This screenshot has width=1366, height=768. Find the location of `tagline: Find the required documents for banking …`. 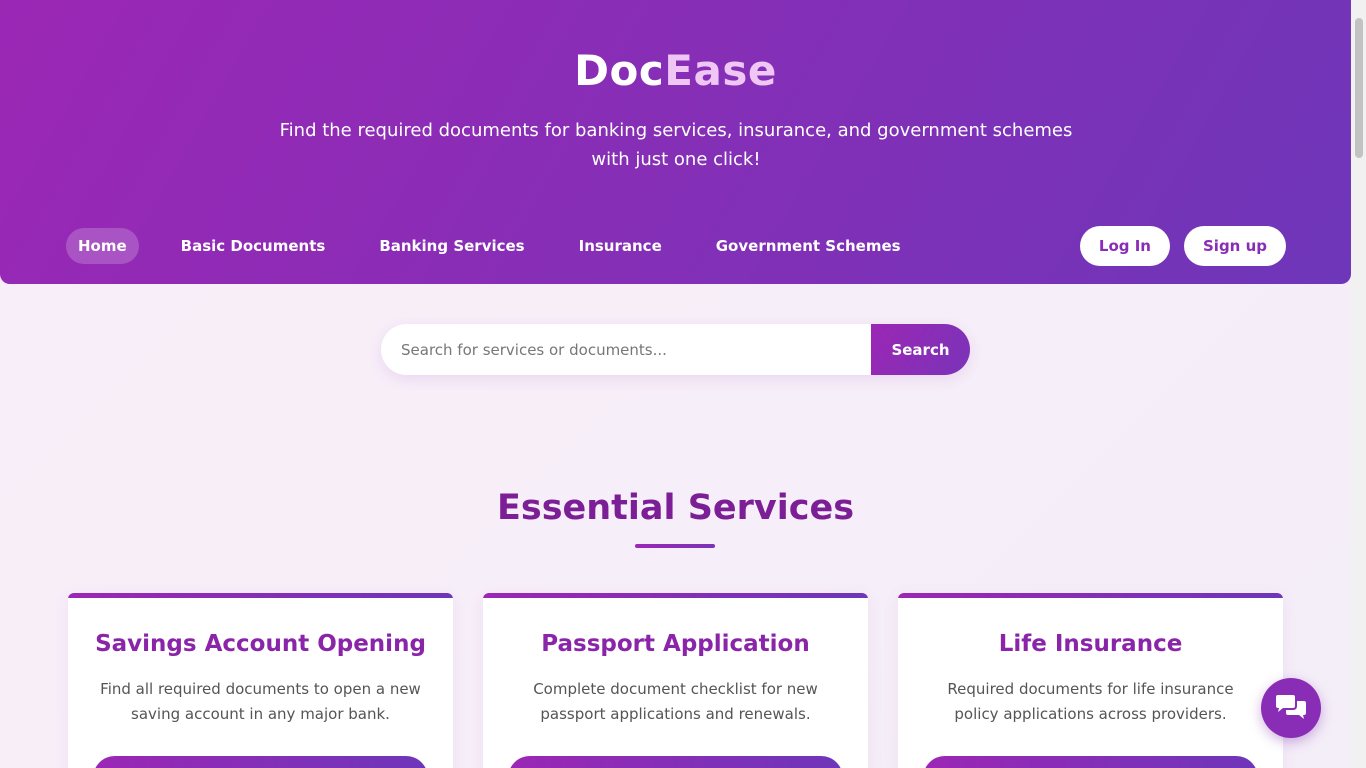

tagline: Find the required documents for banking … is located at coordinates (676, 145).